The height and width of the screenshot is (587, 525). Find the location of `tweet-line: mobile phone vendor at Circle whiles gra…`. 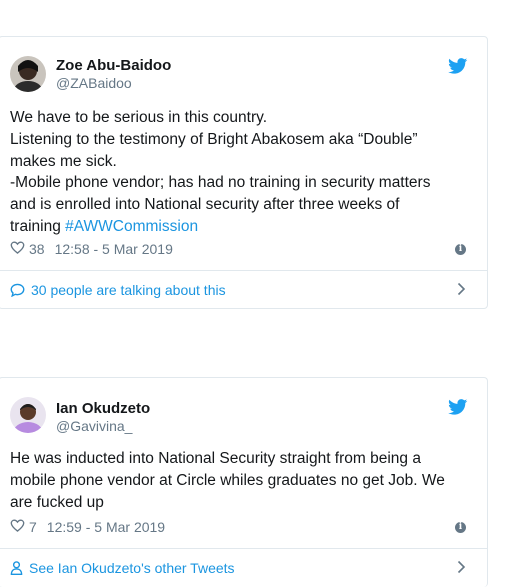

tweet-line: mobile phone vendor at Circle whiles gra… is located at coordinates (227, 480).